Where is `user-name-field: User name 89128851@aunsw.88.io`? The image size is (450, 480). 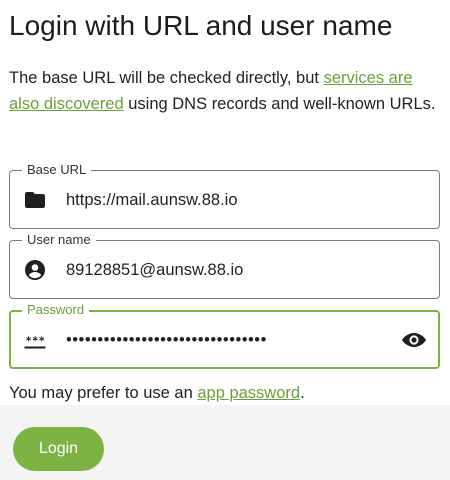
user-name-field: User name 89128851@aunsw.88.io is located at coordinates (224, 265).